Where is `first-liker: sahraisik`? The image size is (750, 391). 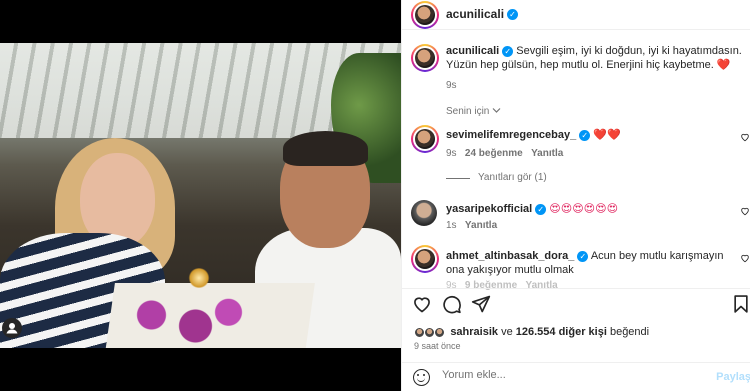 first-liker: sahraisik is located at coordinates (474, 332).